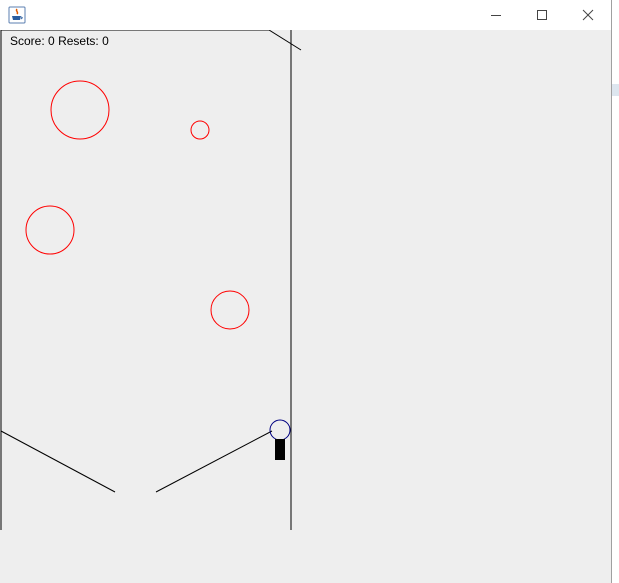  I want to click on maximize-icon, so click(542, 15).